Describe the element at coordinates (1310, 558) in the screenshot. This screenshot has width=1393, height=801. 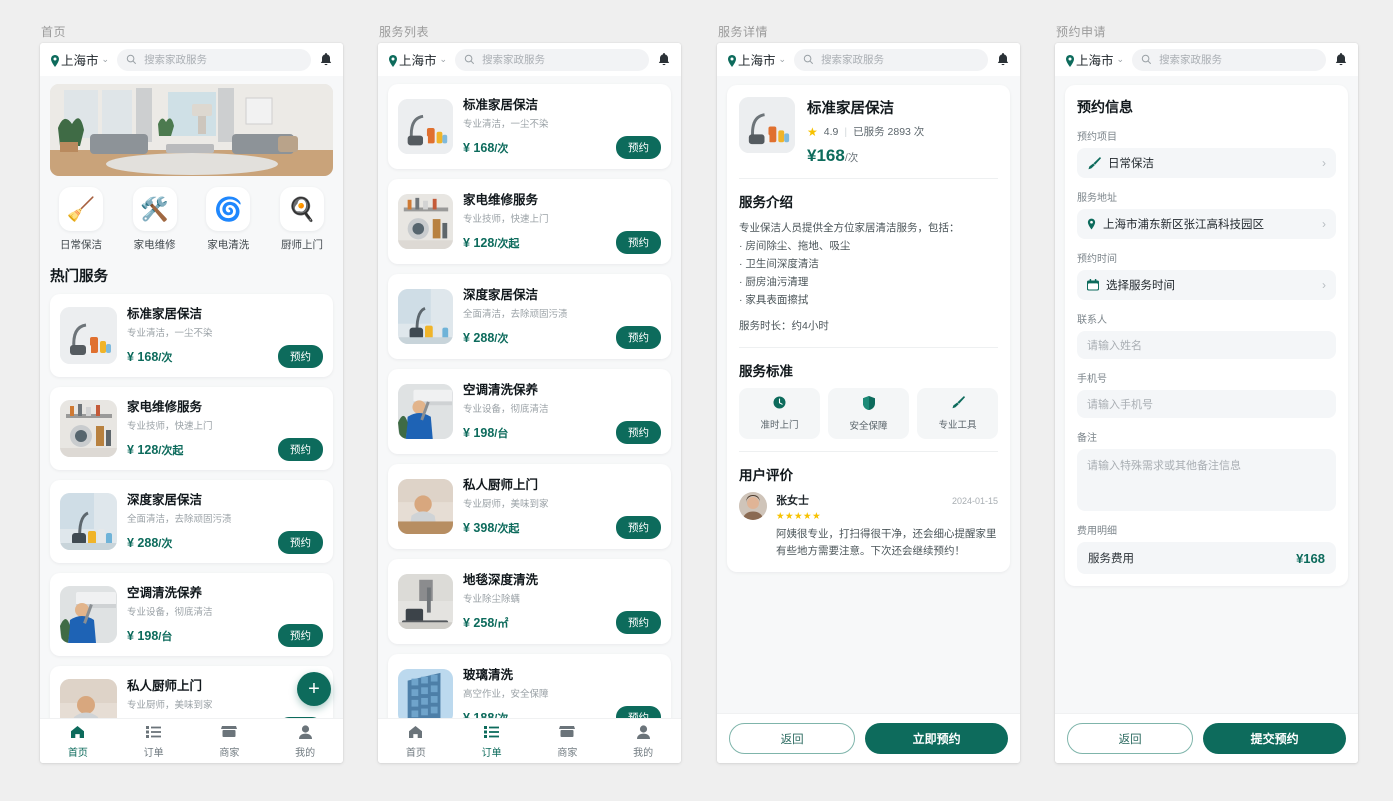
I see `fee-value: ¥168` at that location.